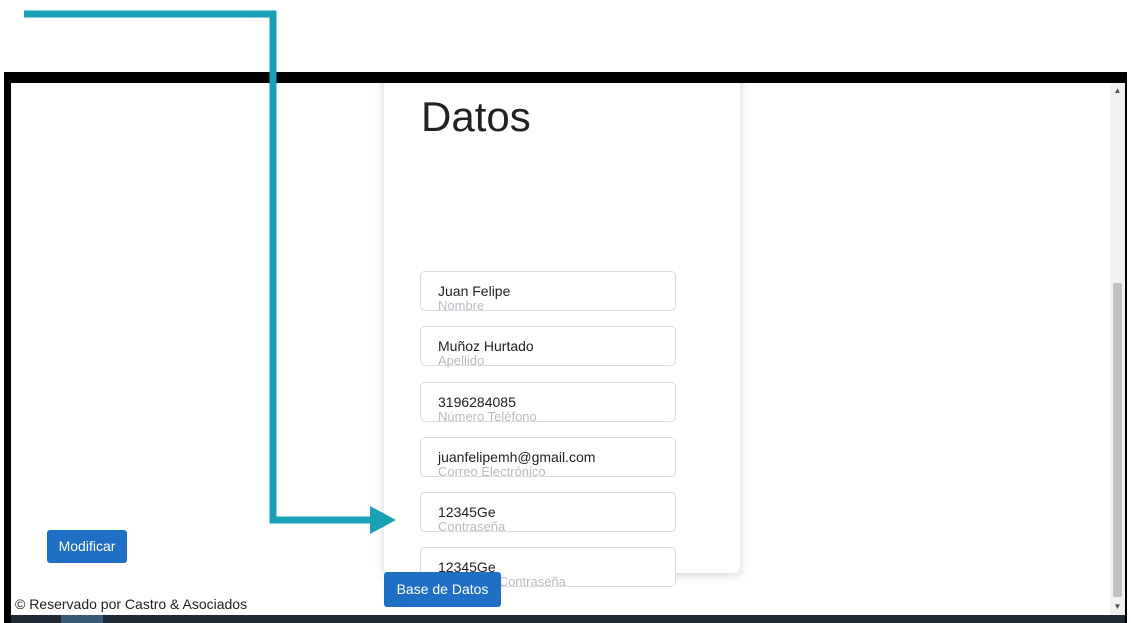 This screenshot has width=1131, height=623. Describe the element at coordinates (467, 512) in the screenshot. I see `password-field-value: 12345Ge` at that location.